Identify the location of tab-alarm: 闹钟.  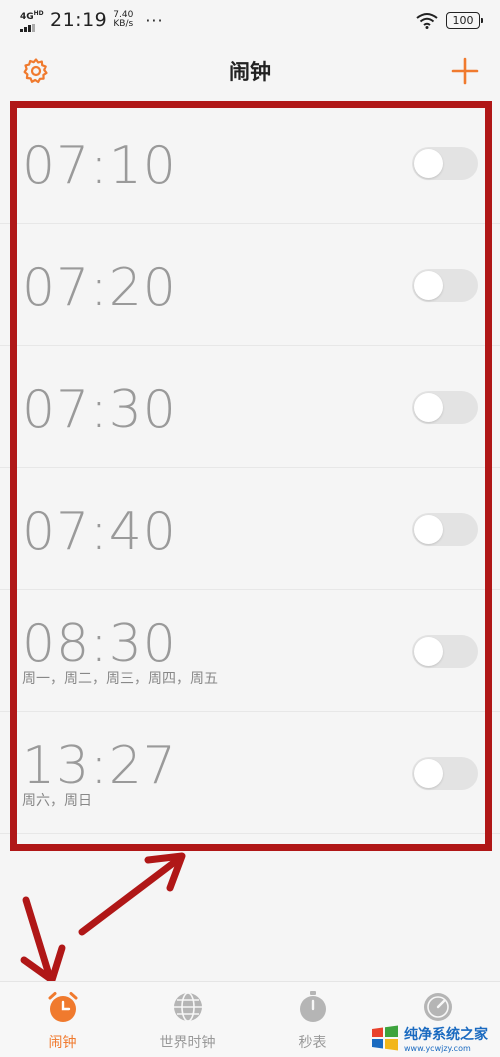
(62, 1019).